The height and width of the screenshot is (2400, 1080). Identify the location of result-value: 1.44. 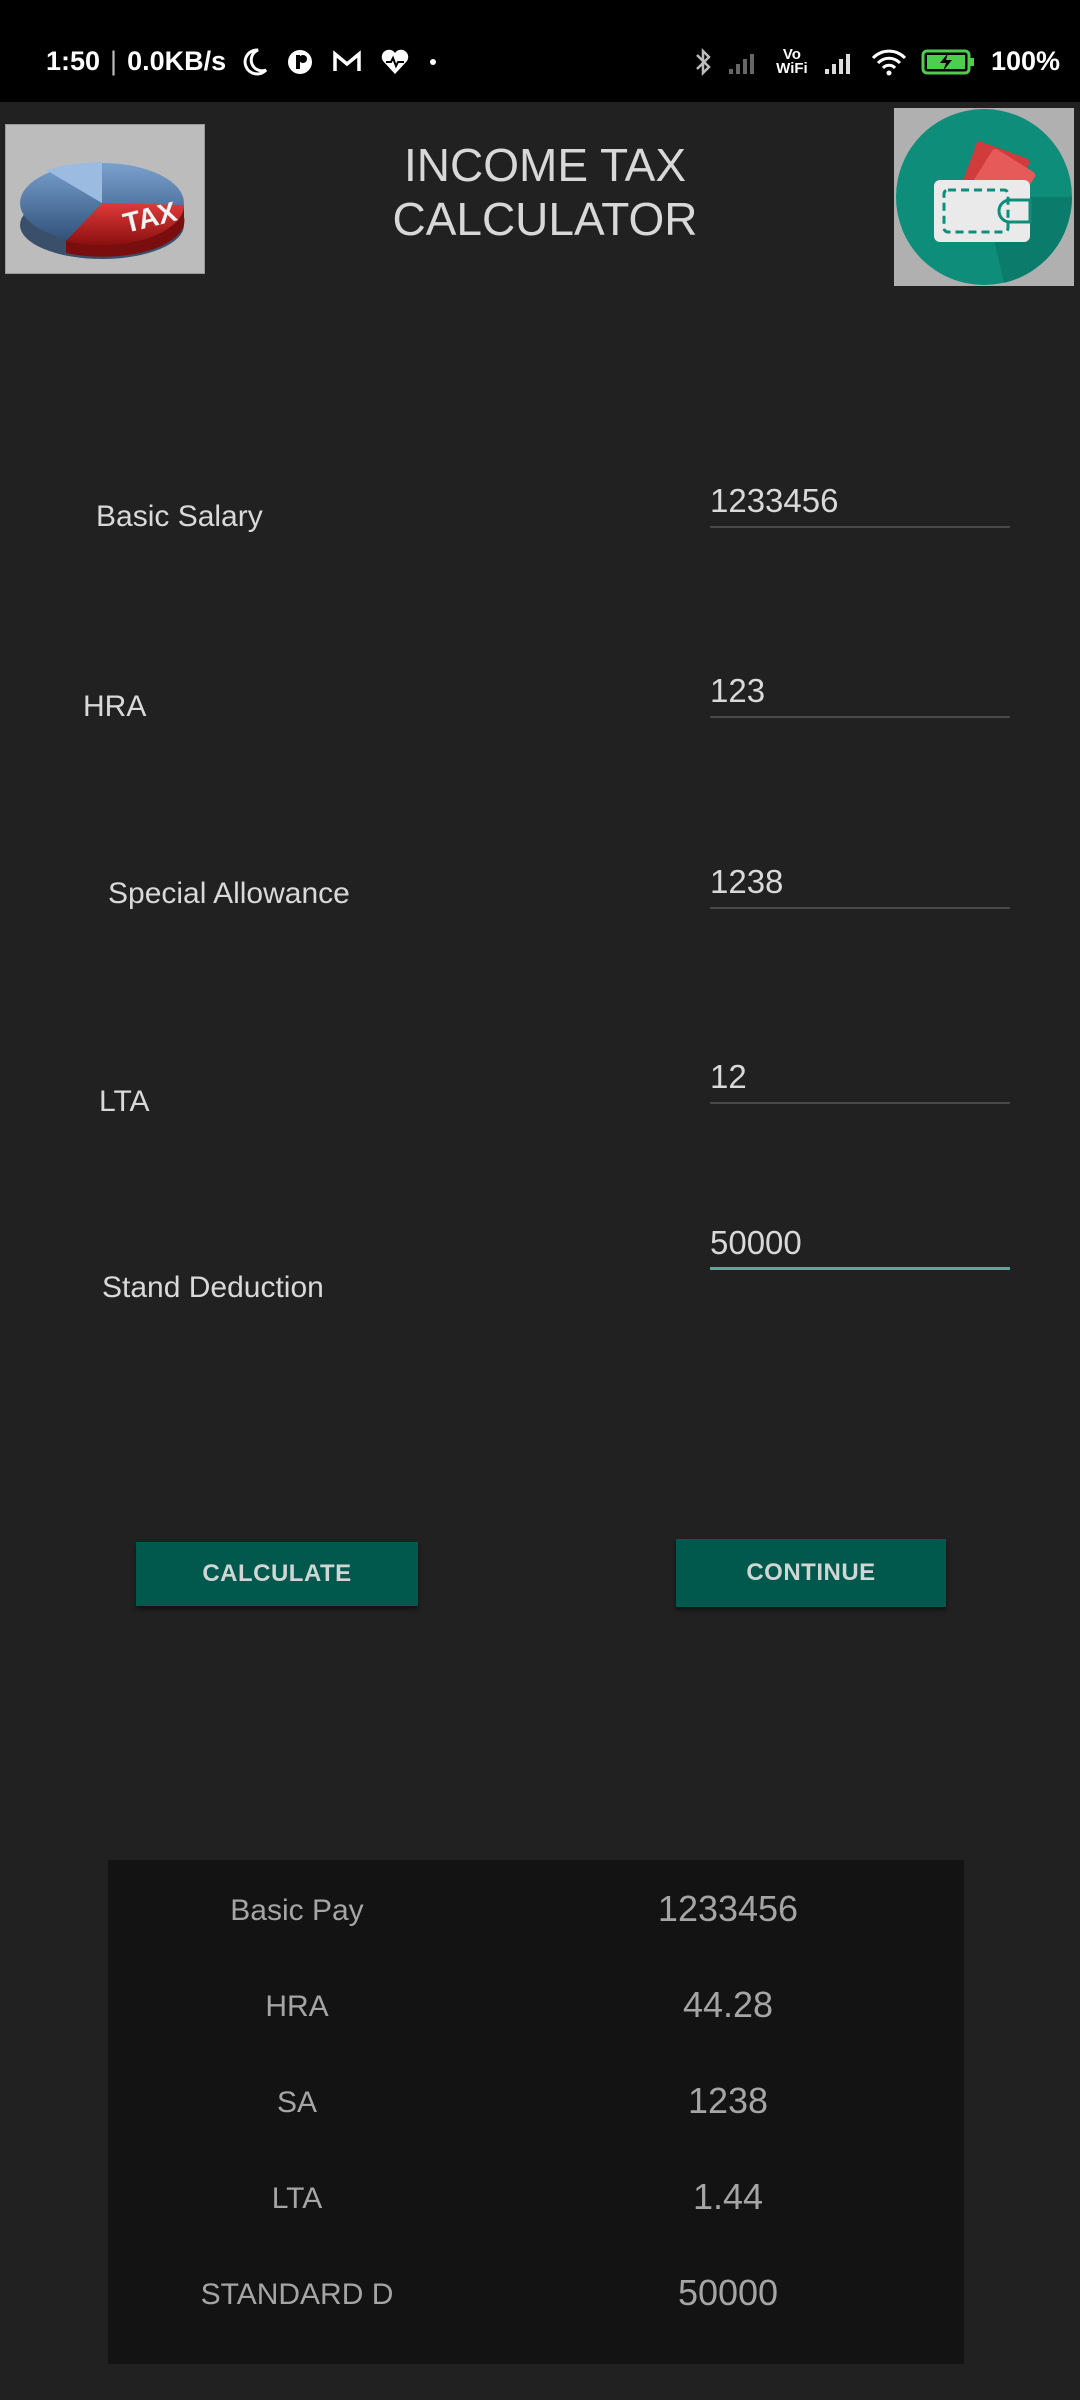
(728, 2196).